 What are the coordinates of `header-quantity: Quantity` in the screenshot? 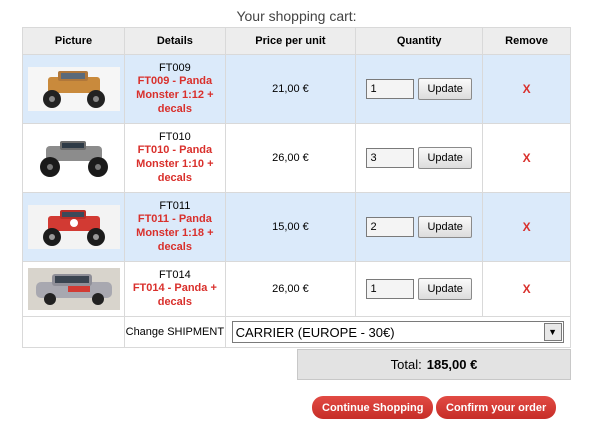 It's located at (419, 41).